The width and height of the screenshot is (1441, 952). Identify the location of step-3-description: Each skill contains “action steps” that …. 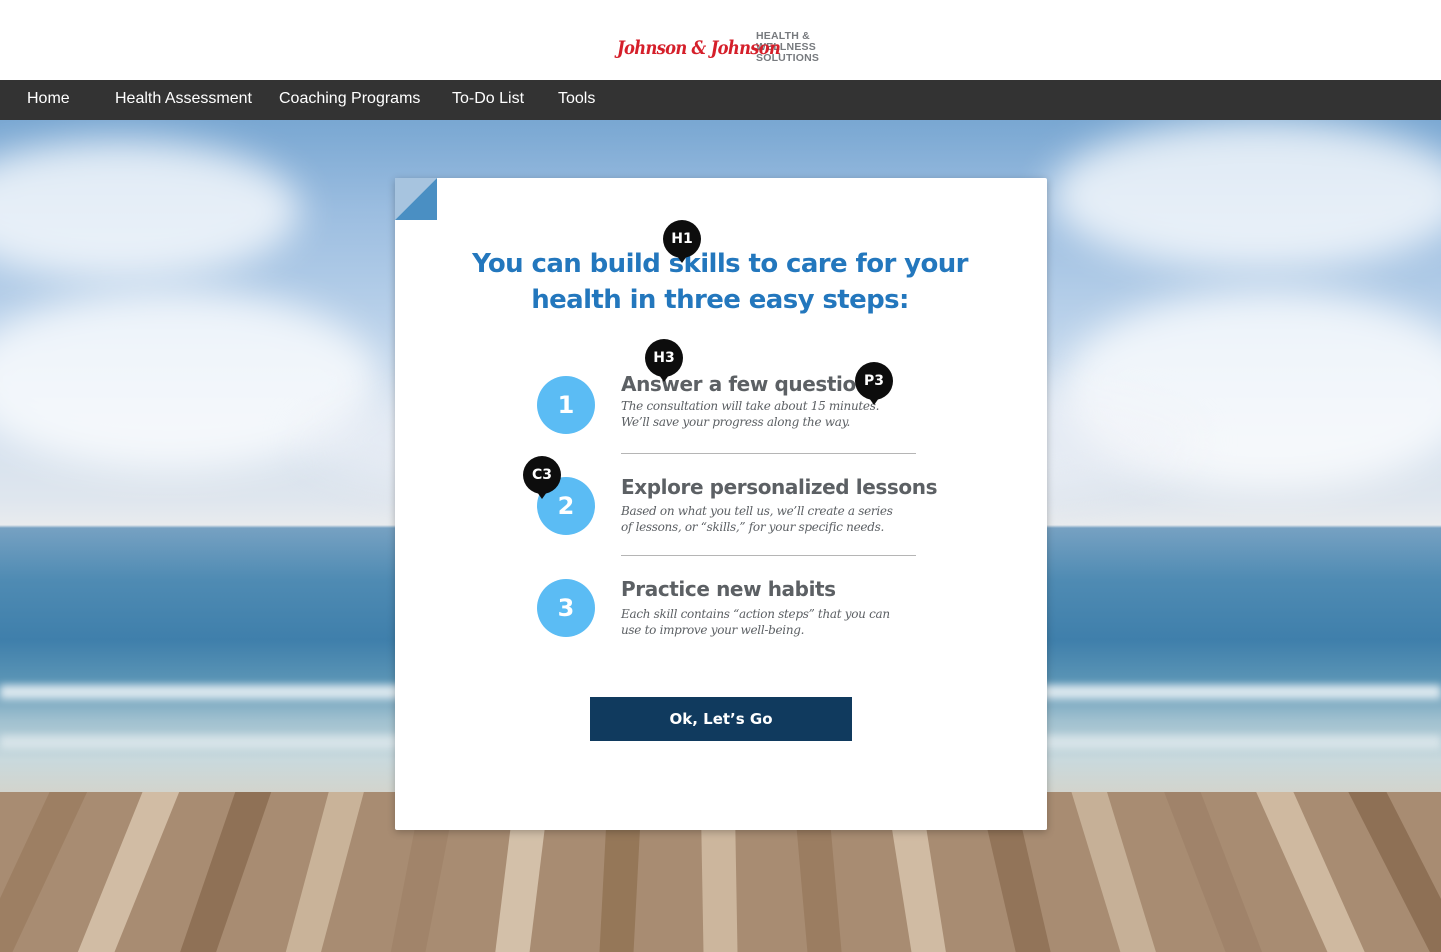
(755, 622).